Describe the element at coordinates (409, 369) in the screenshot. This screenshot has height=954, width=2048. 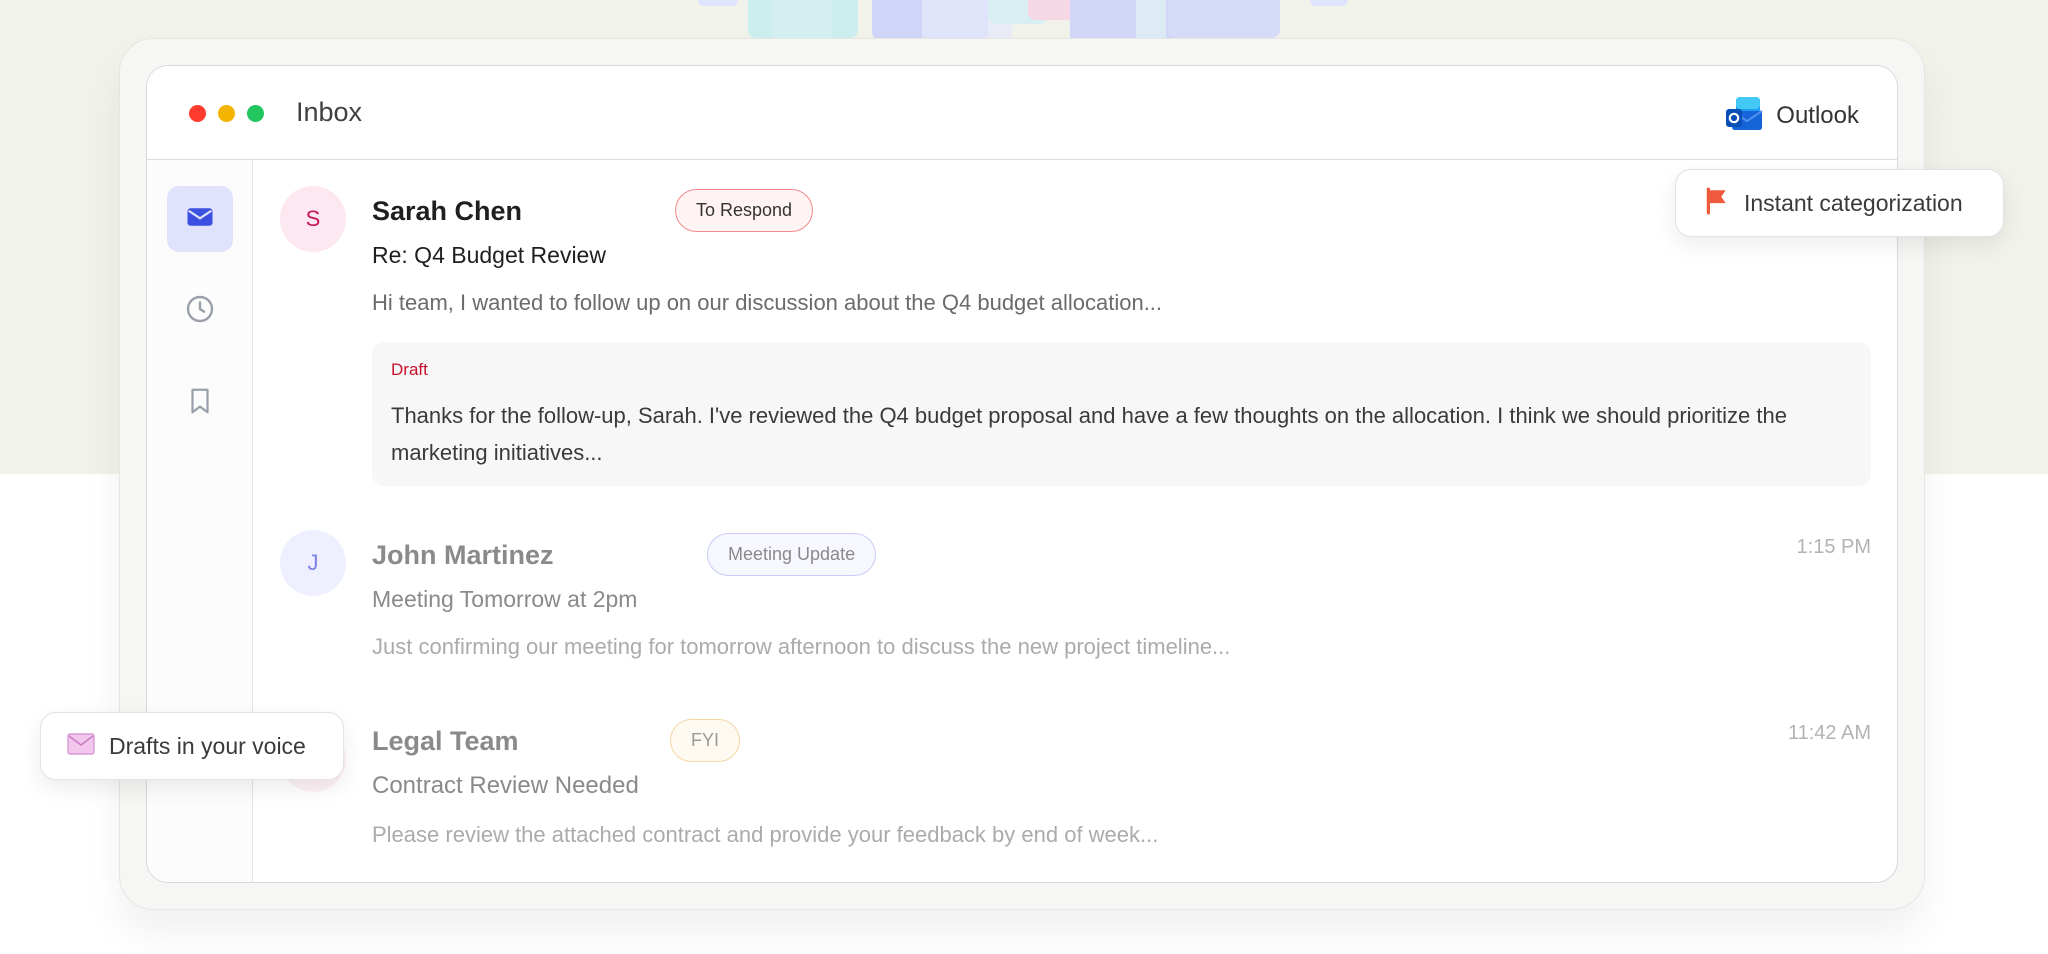
I see `draft-label: Draft` at that location.